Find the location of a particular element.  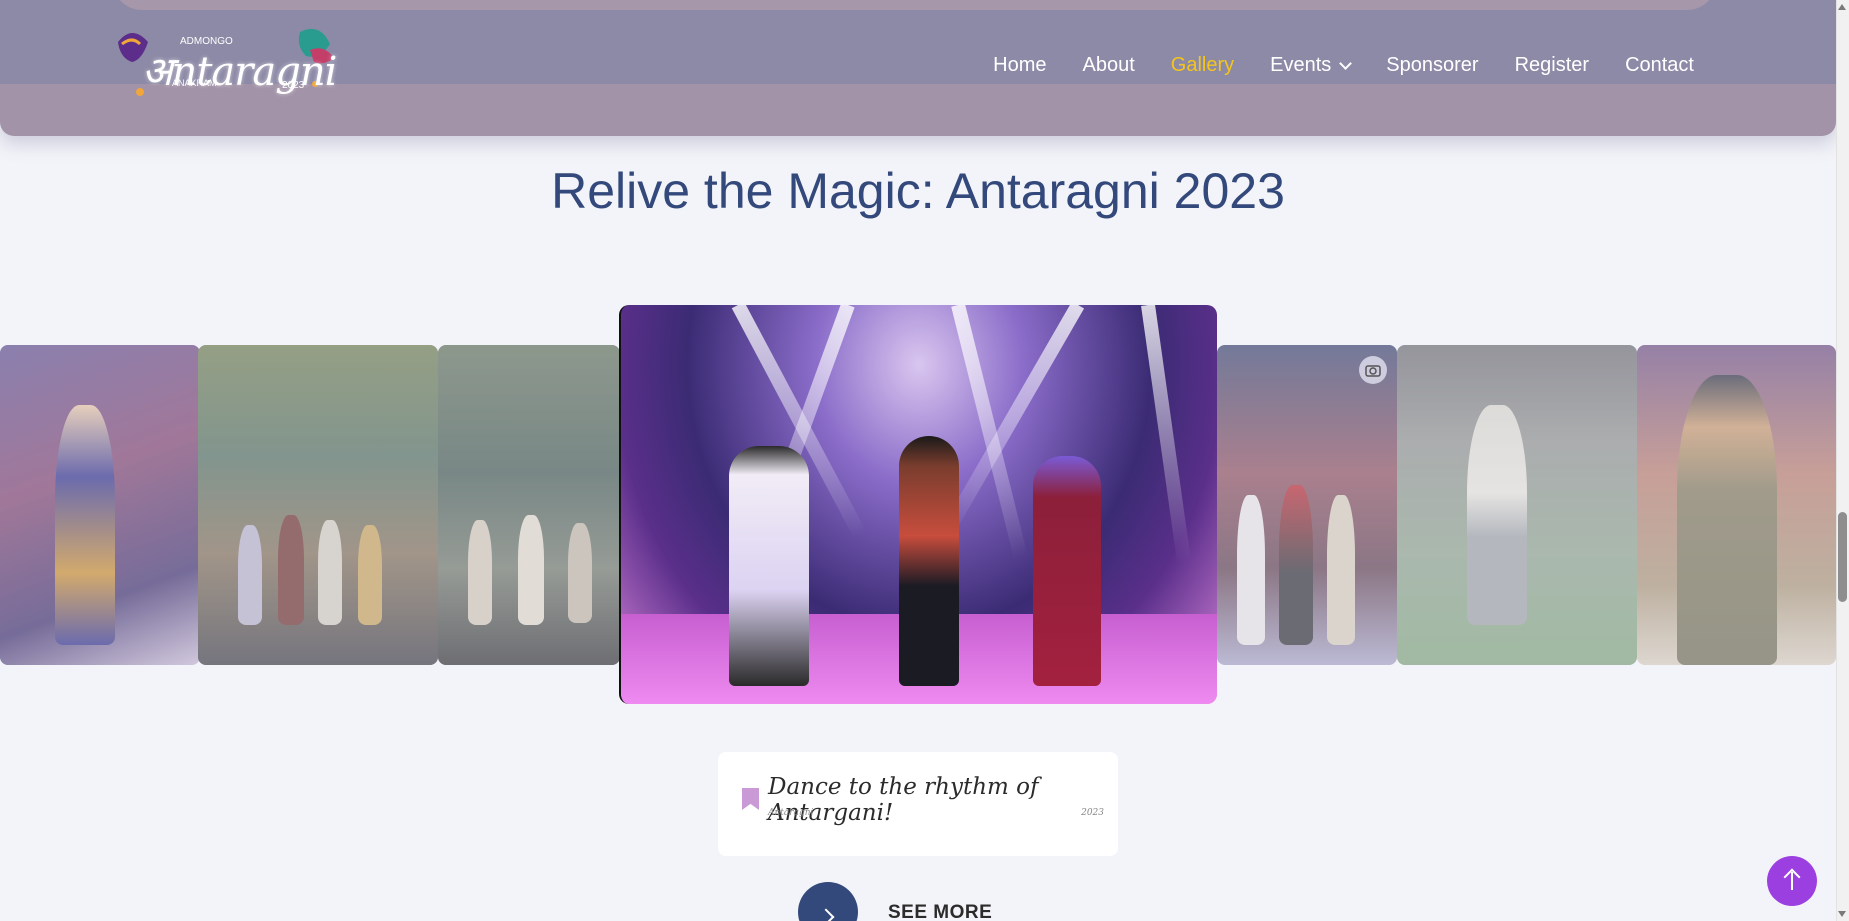

scroll-down-icon is located at coordinates (1842, 914).